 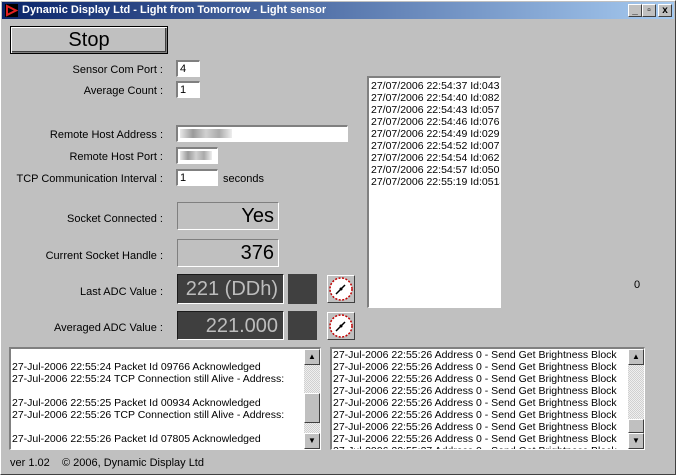 I want to click on socket-connected-display: Yes, so click(x=228, y=216).